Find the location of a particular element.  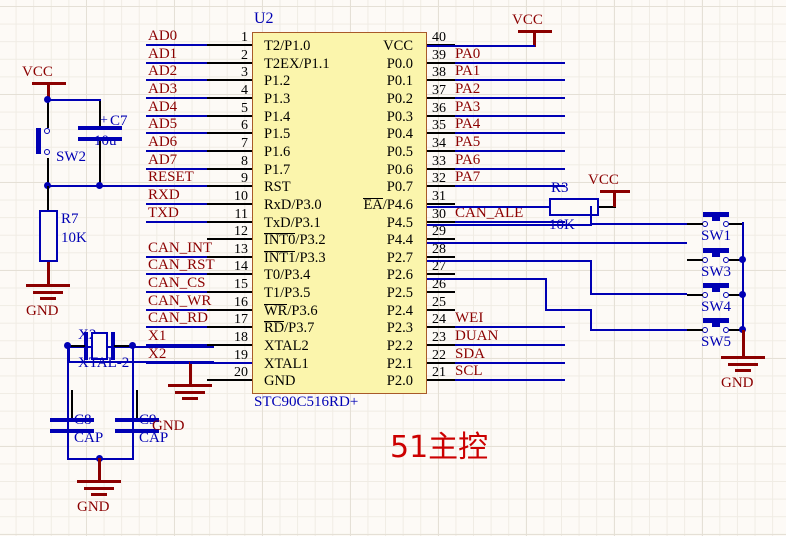

net-label-scl: SCL is located at coordinates (469, 371).